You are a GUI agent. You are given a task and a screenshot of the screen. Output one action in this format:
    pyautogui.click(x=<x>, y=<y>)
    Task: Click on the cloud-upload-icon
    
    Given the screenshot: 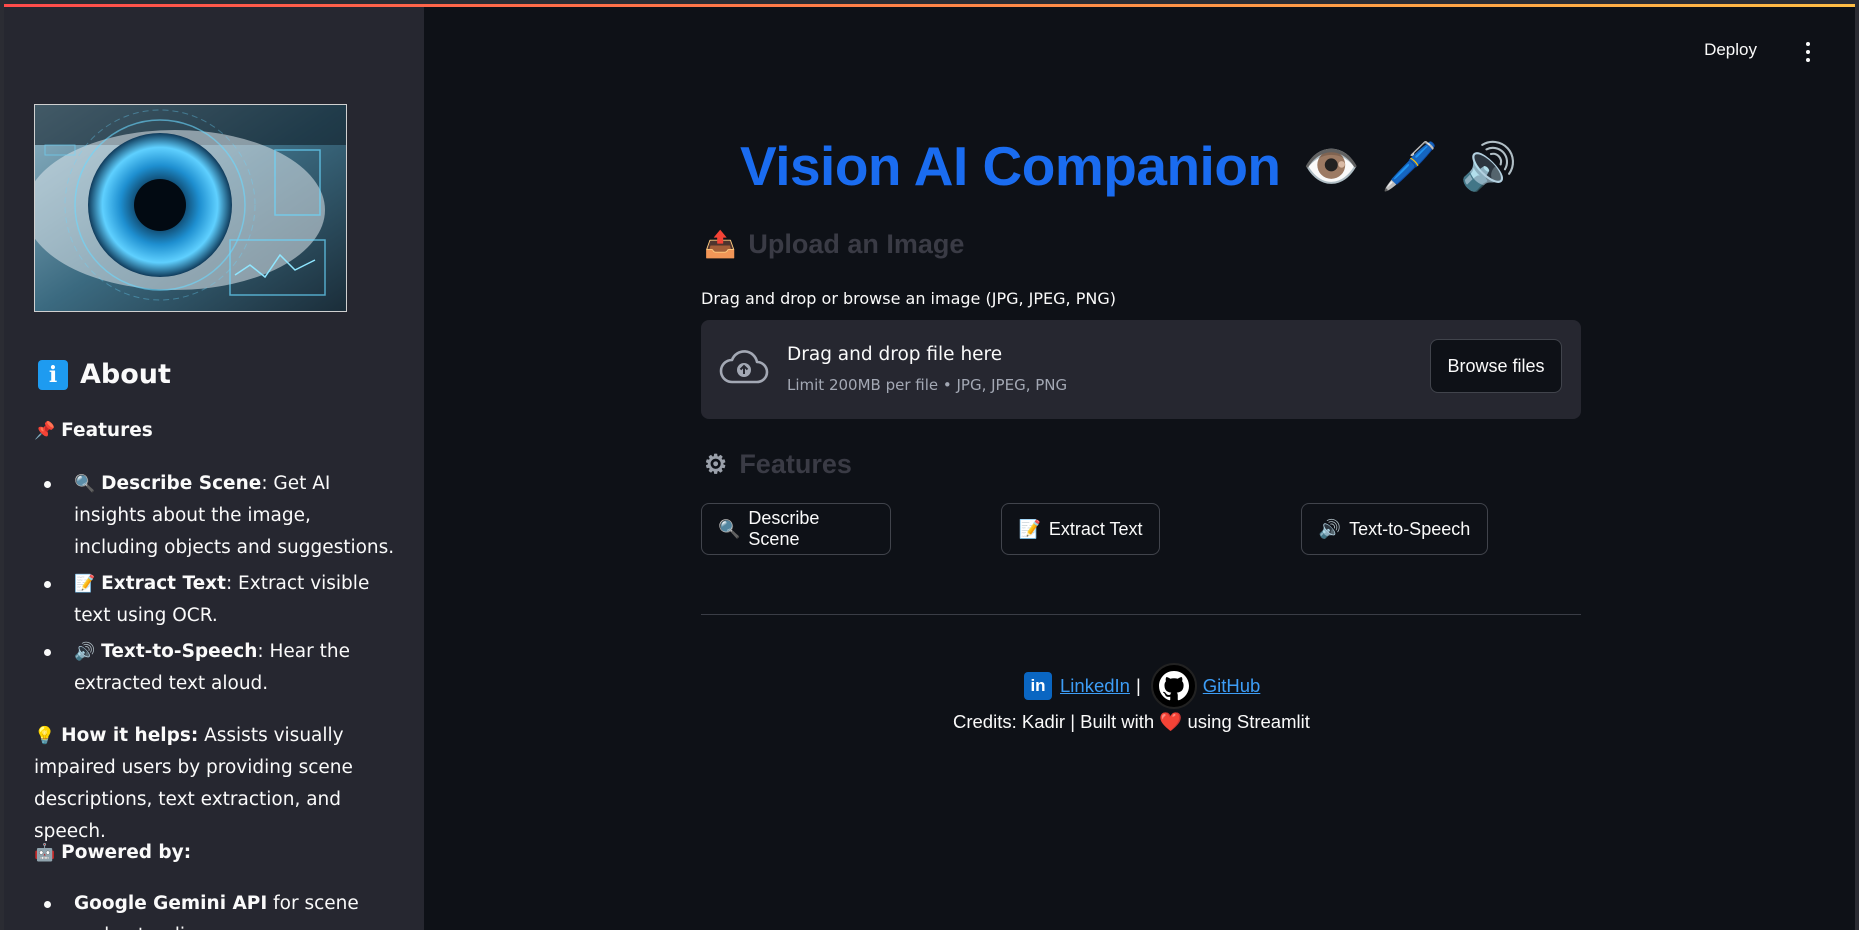 What is the action you would take?
    pyautogui.click(x=744, y=367)
    